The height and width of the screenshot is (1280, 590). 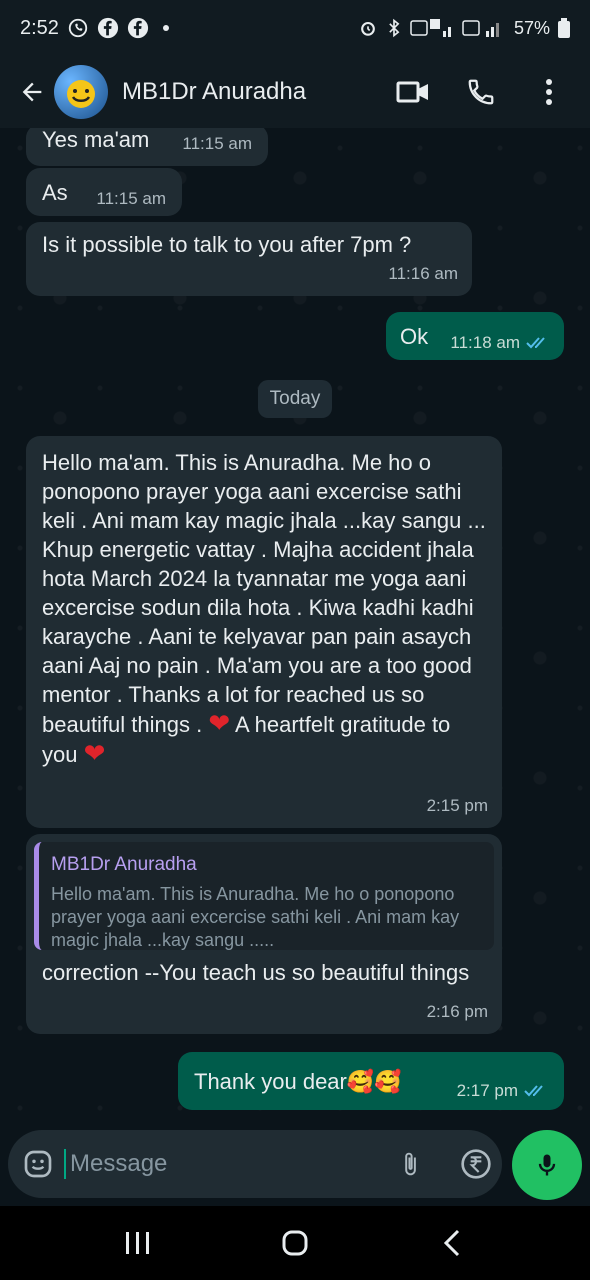 I want to click on volte-5g-signal-icon, so click(x=432, y=28).